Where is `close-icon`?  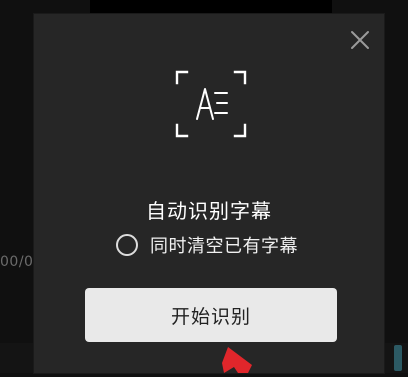
close-icon is located at coordinates (360, 40).